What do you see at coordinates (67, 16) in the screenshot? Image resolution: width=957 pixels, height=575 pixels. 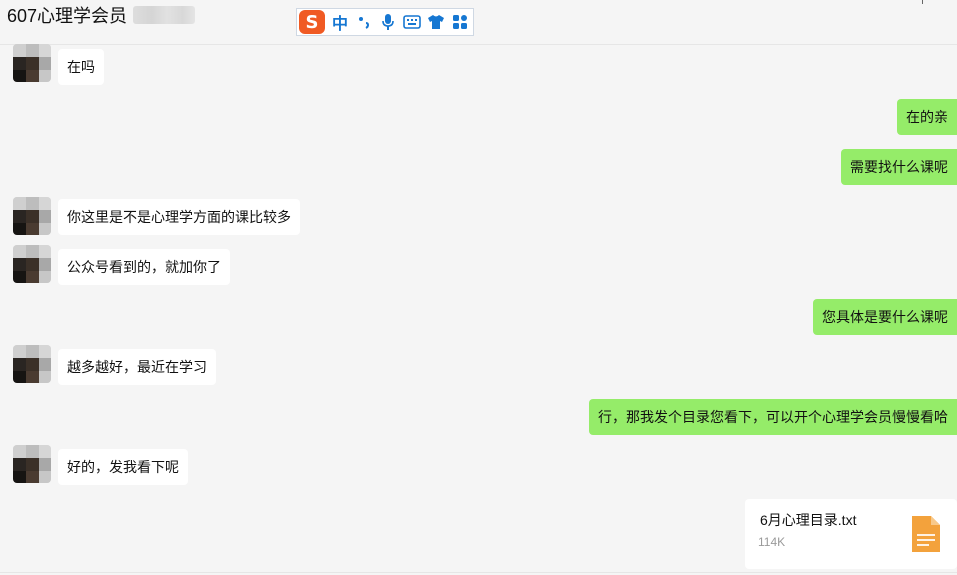 I see `chat-title: 607心理学会员` at bounding box center [67, 16].